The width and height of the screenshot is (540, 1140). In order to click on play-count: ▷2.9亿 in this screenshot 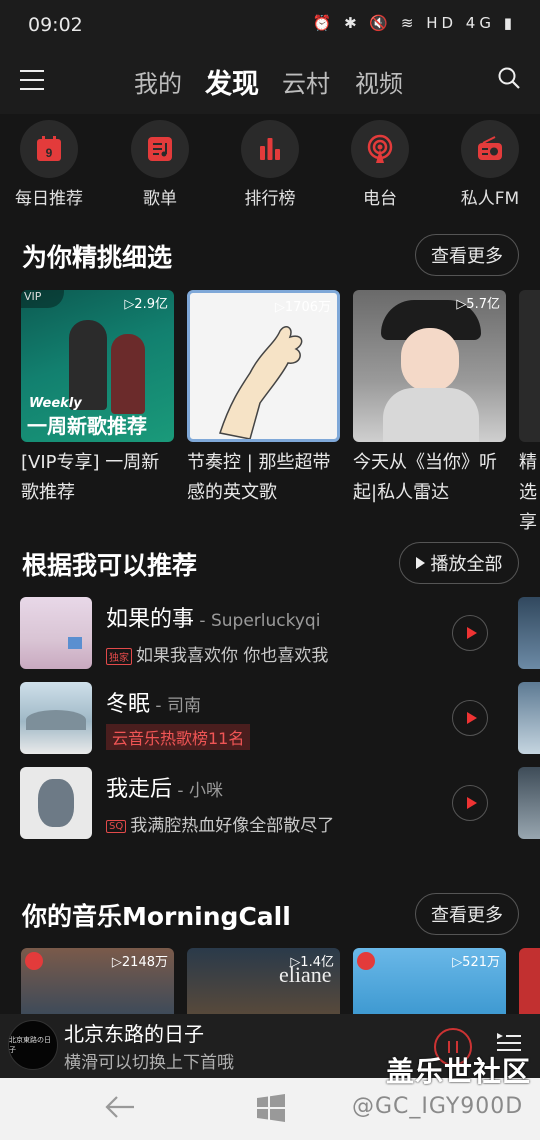, I will do `click(146, 304)`.